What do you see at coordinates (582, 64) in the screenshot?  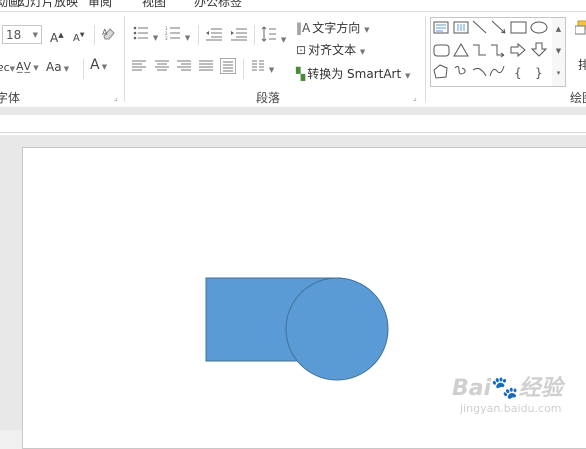 I see `arrange-label: 排` at bounding box center [582, 64].